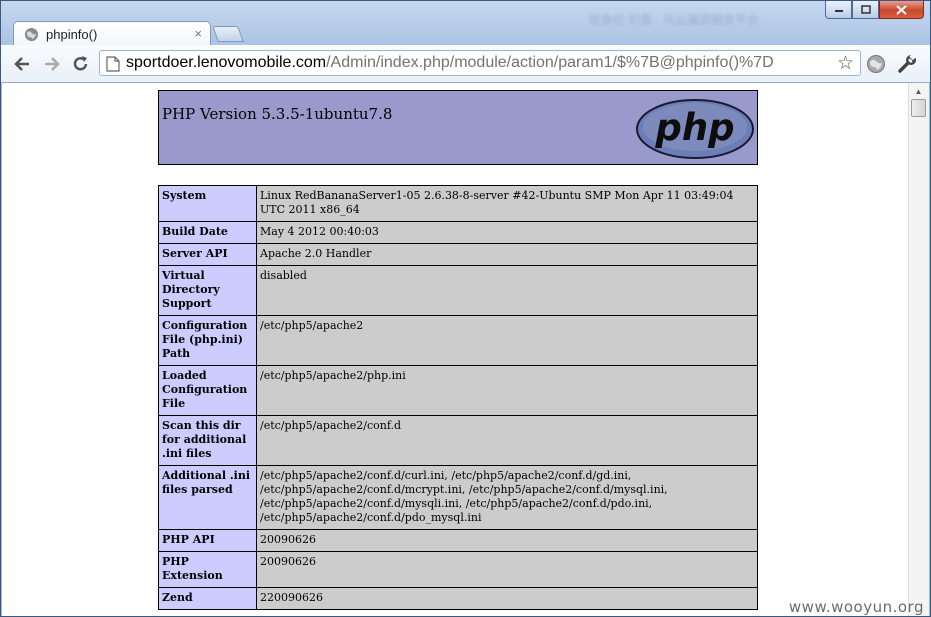 This screenshot has width=931, height=617. I want to click on settings-button, so click(907, 64).